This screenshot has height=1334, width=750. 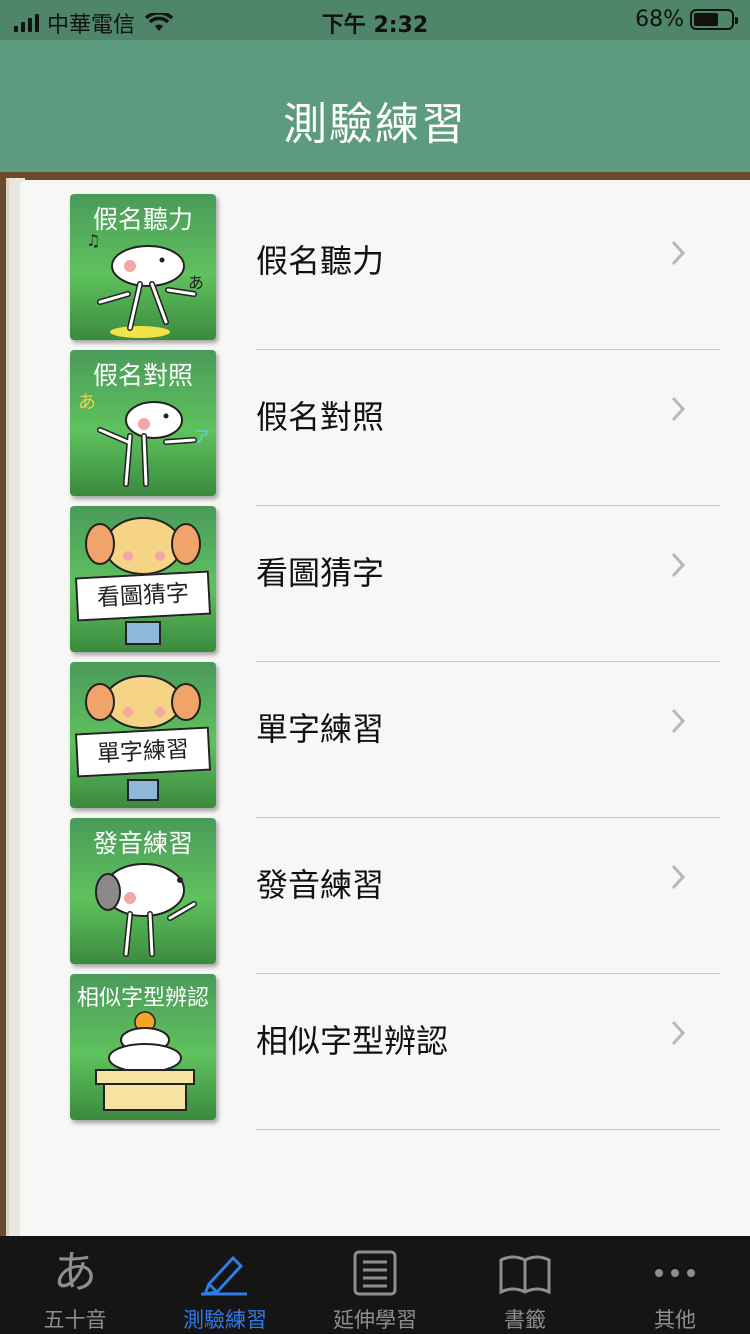 What do you see at coordinates (375, 1273) in the screenshot?
I see `document-list-icon` at bounding box center [375, 1273].